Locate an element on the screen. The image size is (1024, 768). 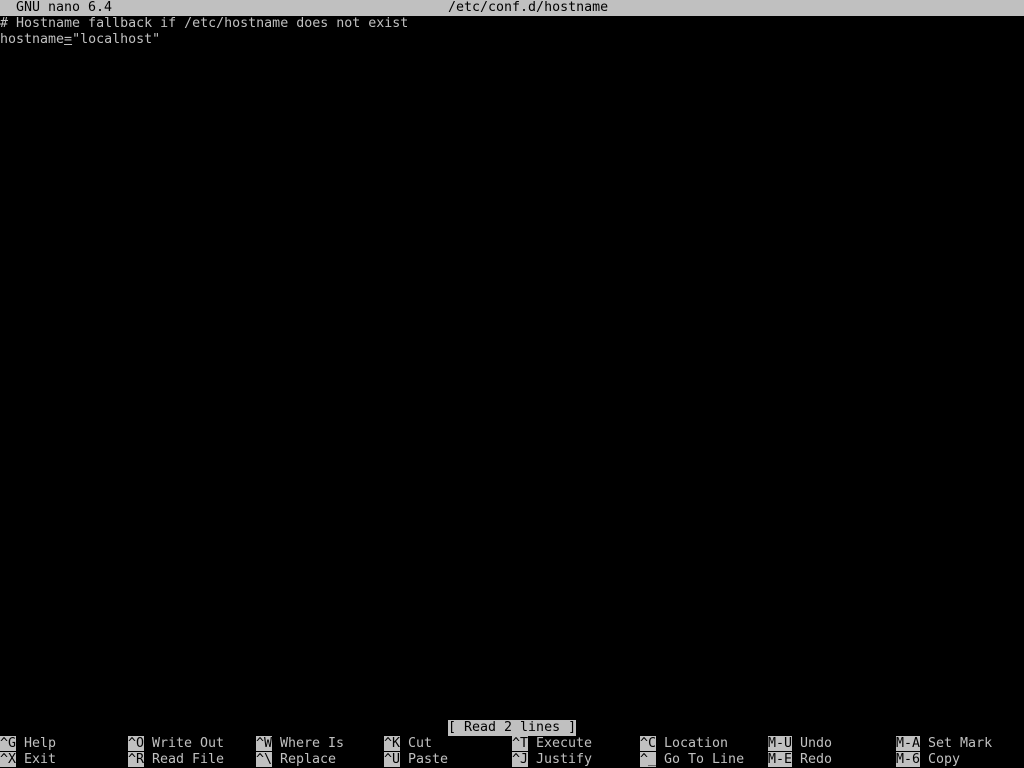
shortcut-go-to-line: ^_ Go To Line is located at coordinates (692, 760).